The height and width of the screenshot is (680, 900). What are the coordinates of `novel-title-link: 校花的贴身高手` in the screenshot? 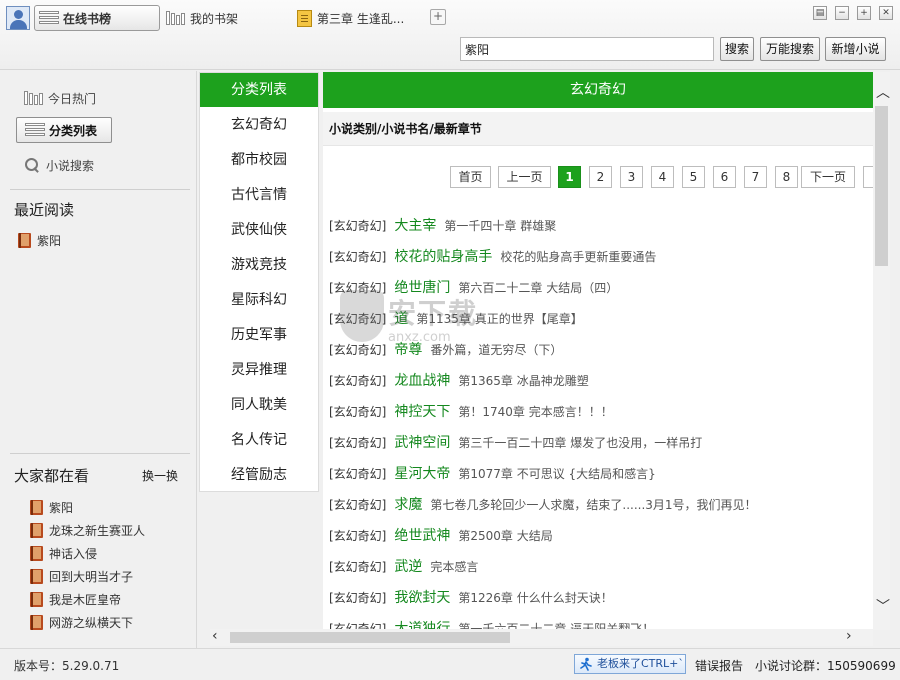 It's located at (443, 256).